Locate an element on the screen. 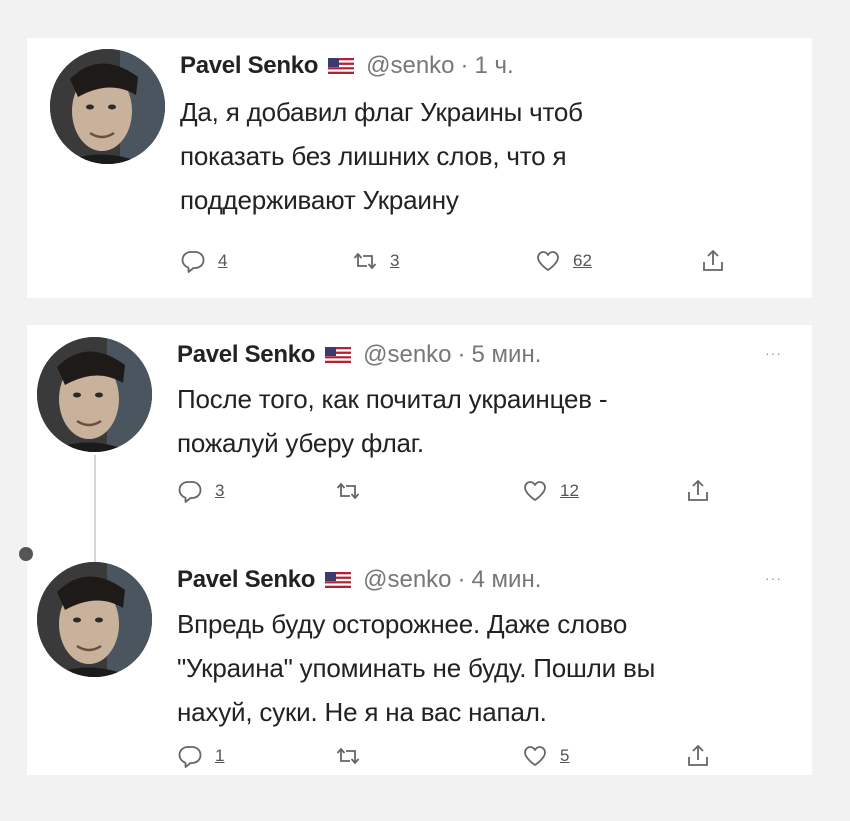  tweet-text-line: "Украина" упоминать не буду. Пошли вы is located at coordinates (416, 668).